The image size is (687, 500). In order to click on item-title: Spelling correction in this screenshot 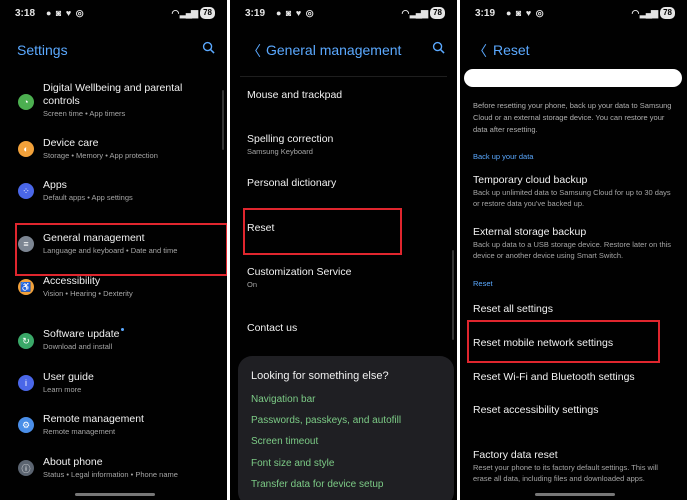, I will do `click(290, 139)`.